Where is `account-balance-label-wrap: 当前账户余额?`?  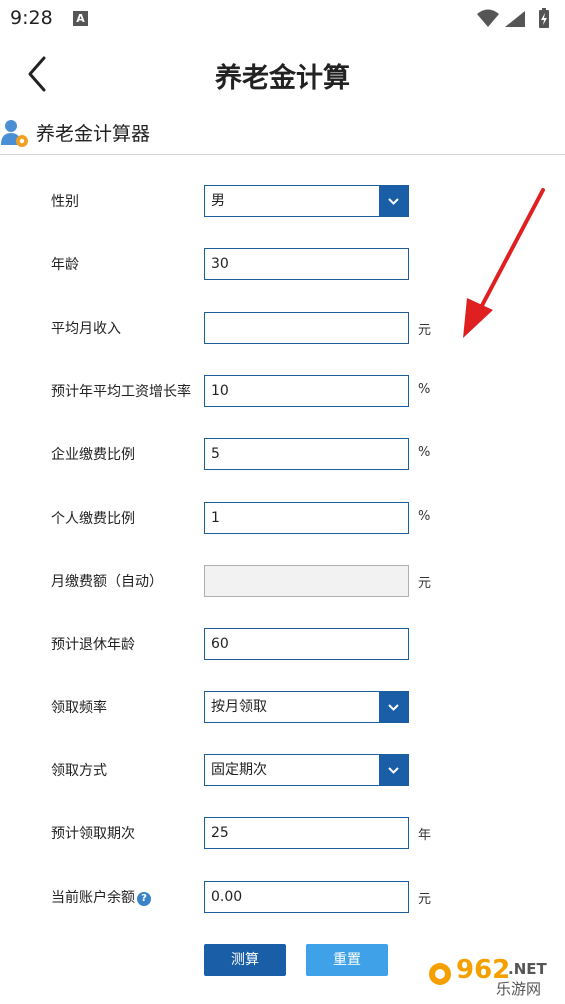
account-balance-label-wrap: 当前账户余额? is located at coordinates (101, 897).